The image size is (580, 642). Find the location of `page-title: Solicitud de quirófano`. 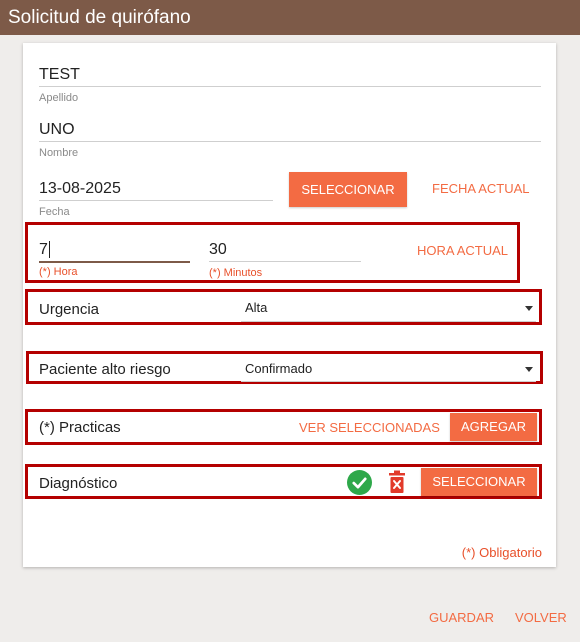

page-title: Solicitud de quirófano is located at coordinates (99, 17).